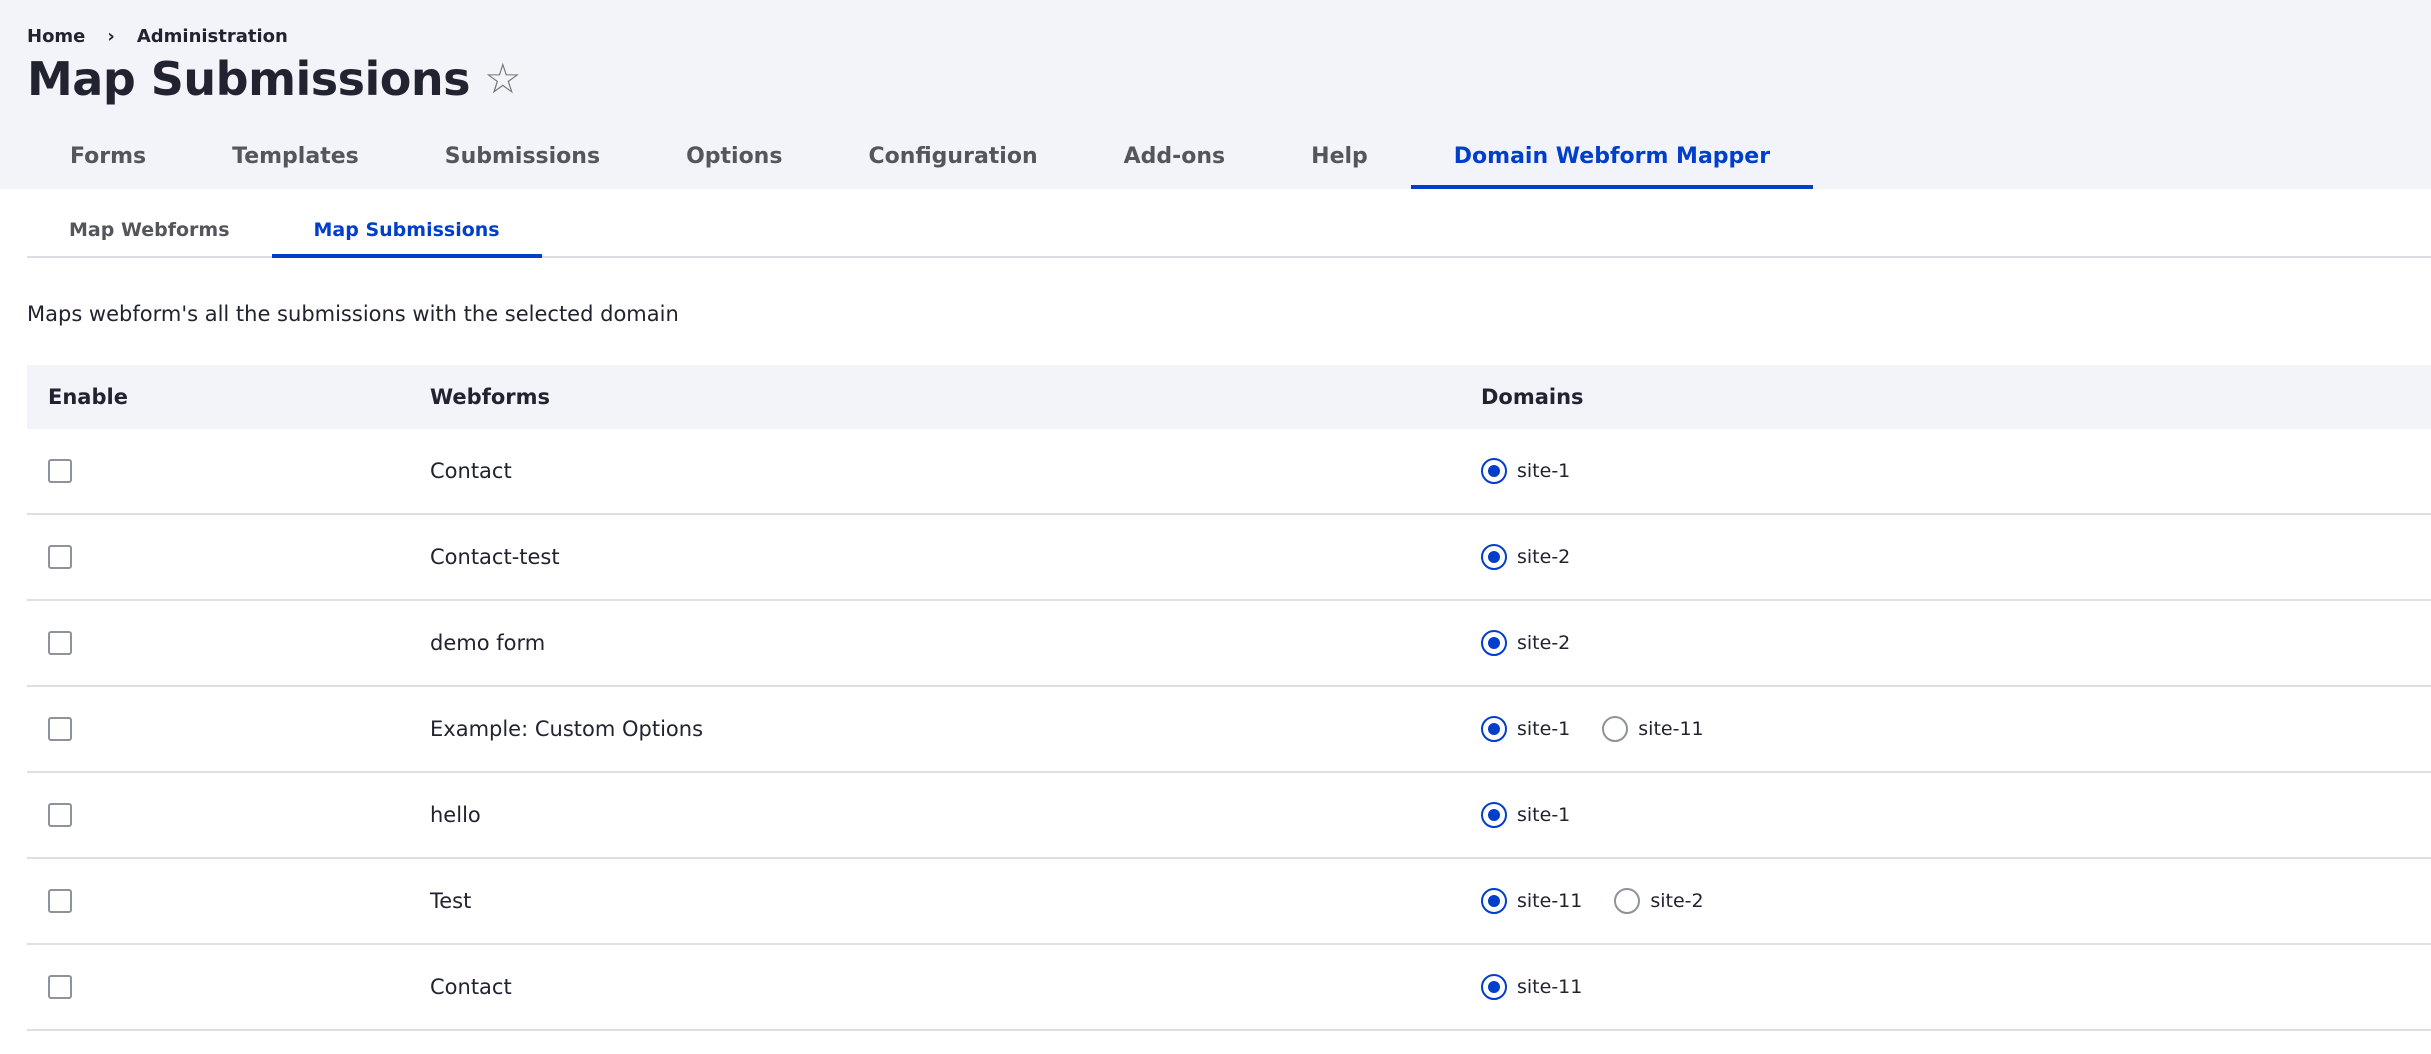 This screenshot has width=2431, height=1054. Describe the element at coordinates (495, 557) in the screenshot. I see `webform-name: Contact-test` at that location.